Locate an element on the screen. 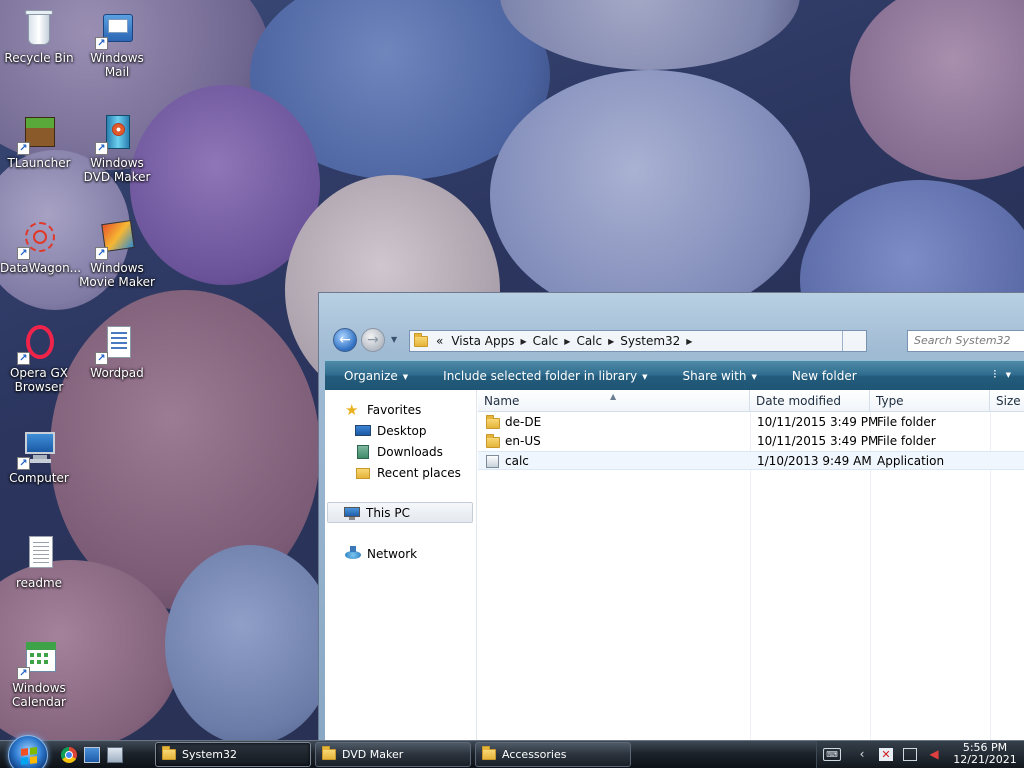 This screenshot has width=1024, height=768. desktop-icon-tlauncher: ↗ TLauncher is located at coordinates (39, 141).